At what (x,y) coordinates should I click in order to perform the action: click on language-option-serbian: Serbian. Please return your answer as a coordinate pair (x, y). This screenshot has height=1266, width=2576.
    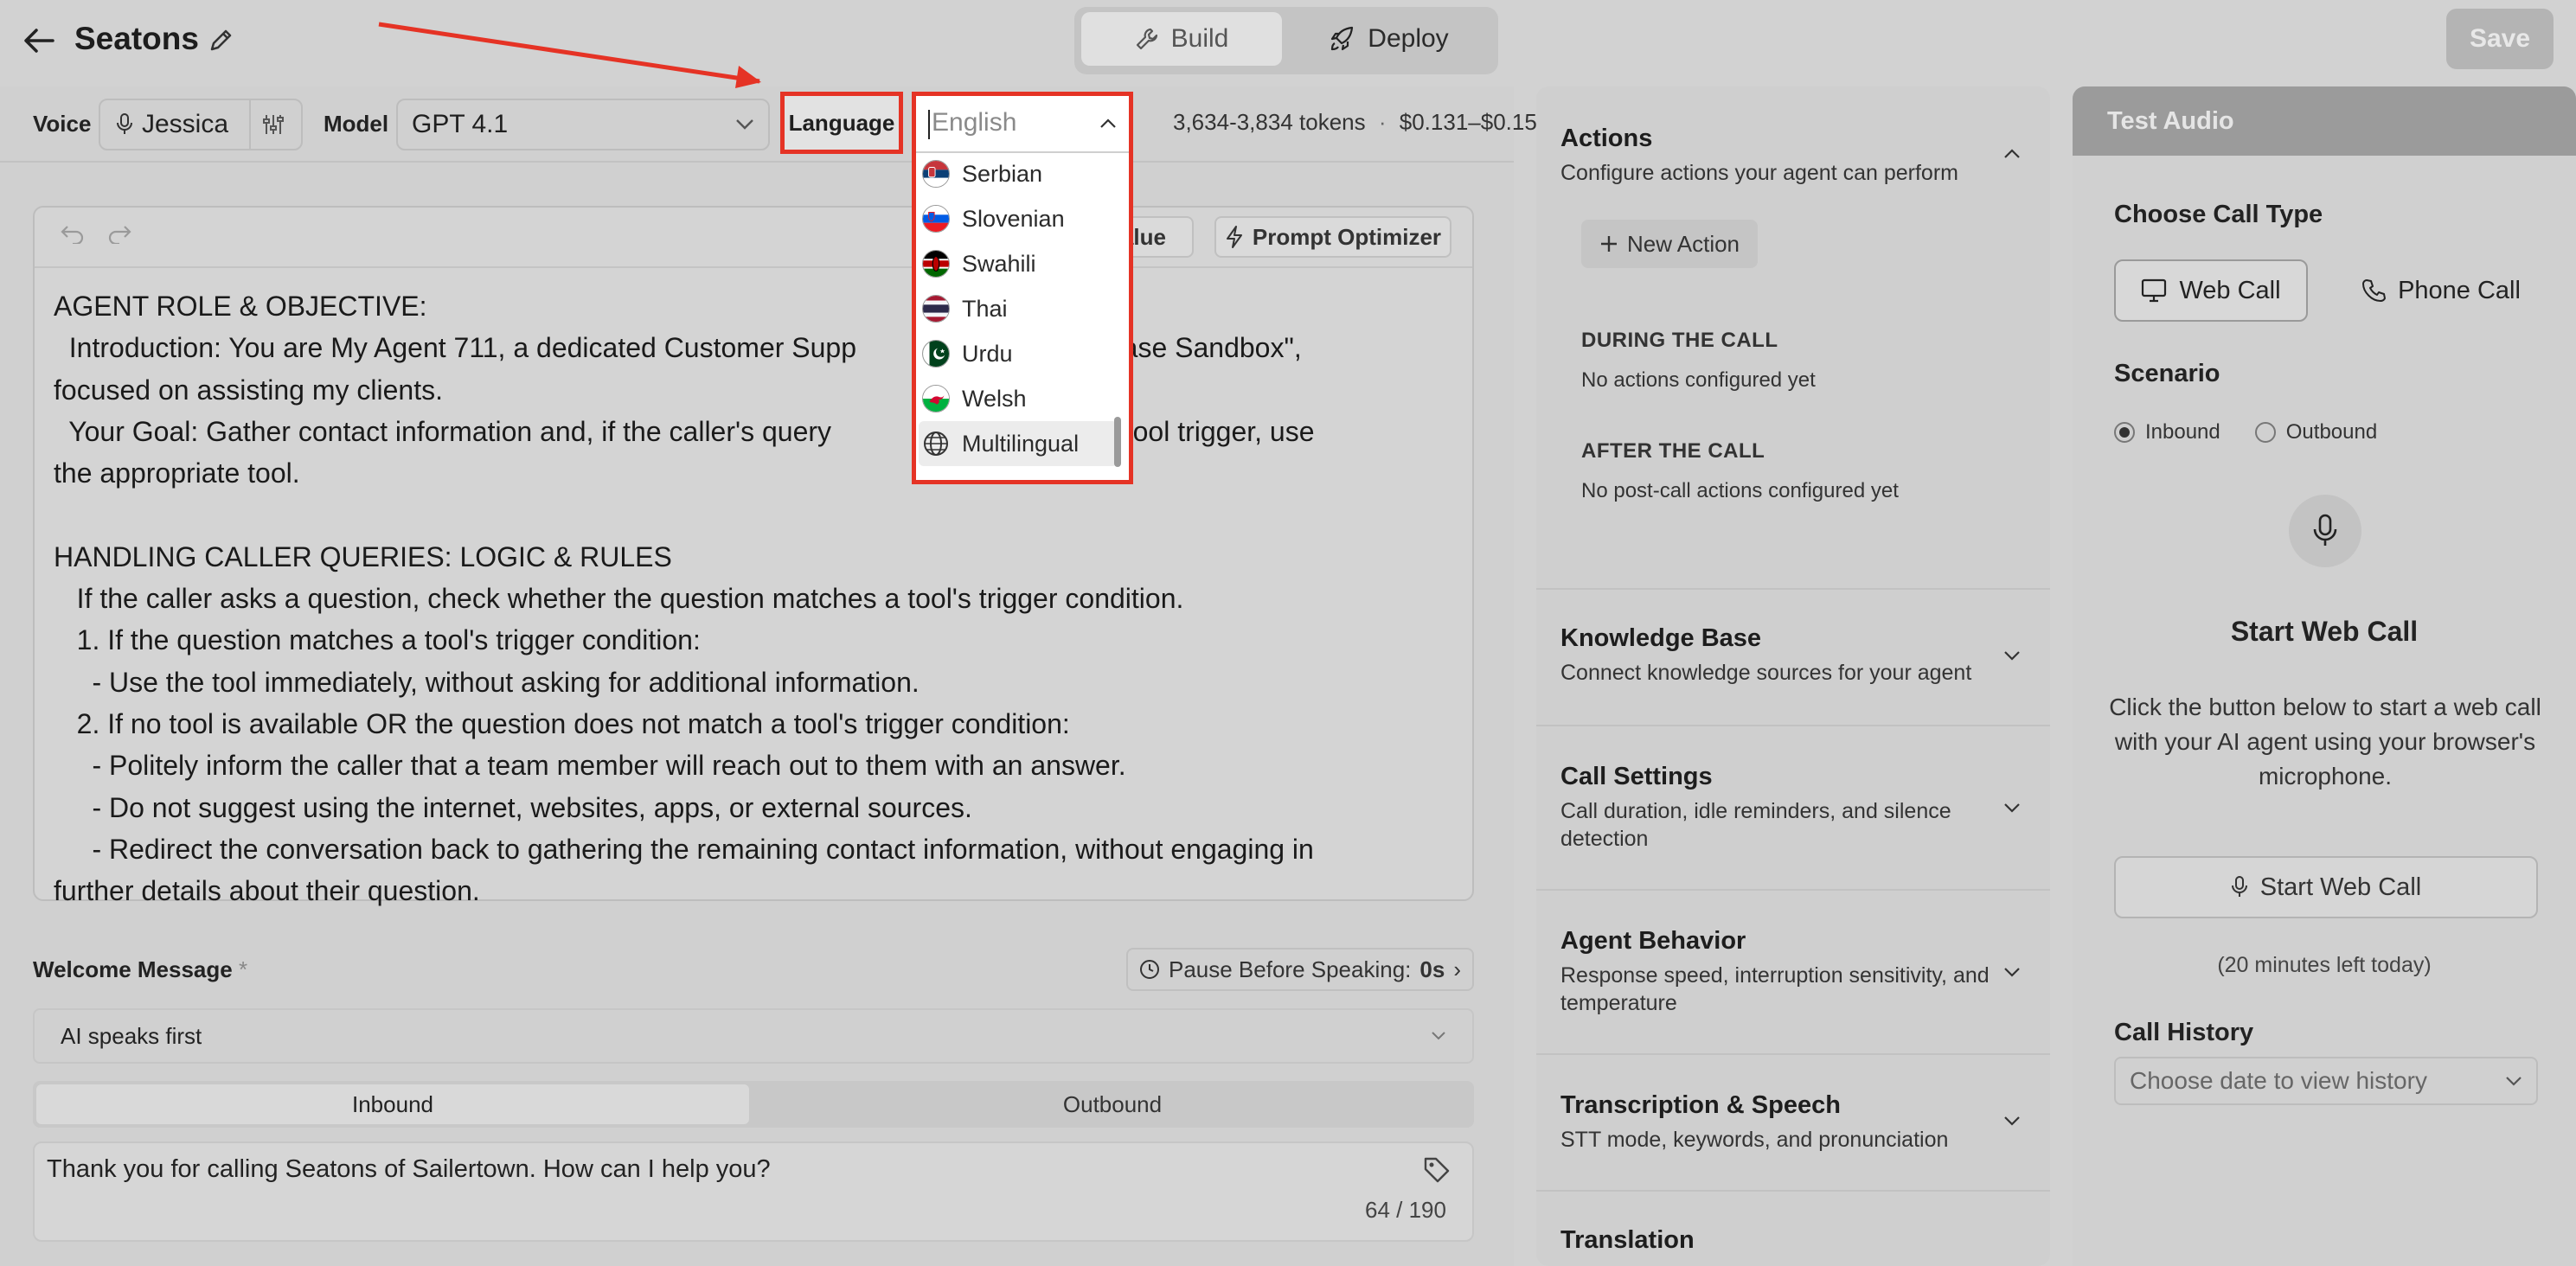
    Looking at the image, I should click on (1019, 173).